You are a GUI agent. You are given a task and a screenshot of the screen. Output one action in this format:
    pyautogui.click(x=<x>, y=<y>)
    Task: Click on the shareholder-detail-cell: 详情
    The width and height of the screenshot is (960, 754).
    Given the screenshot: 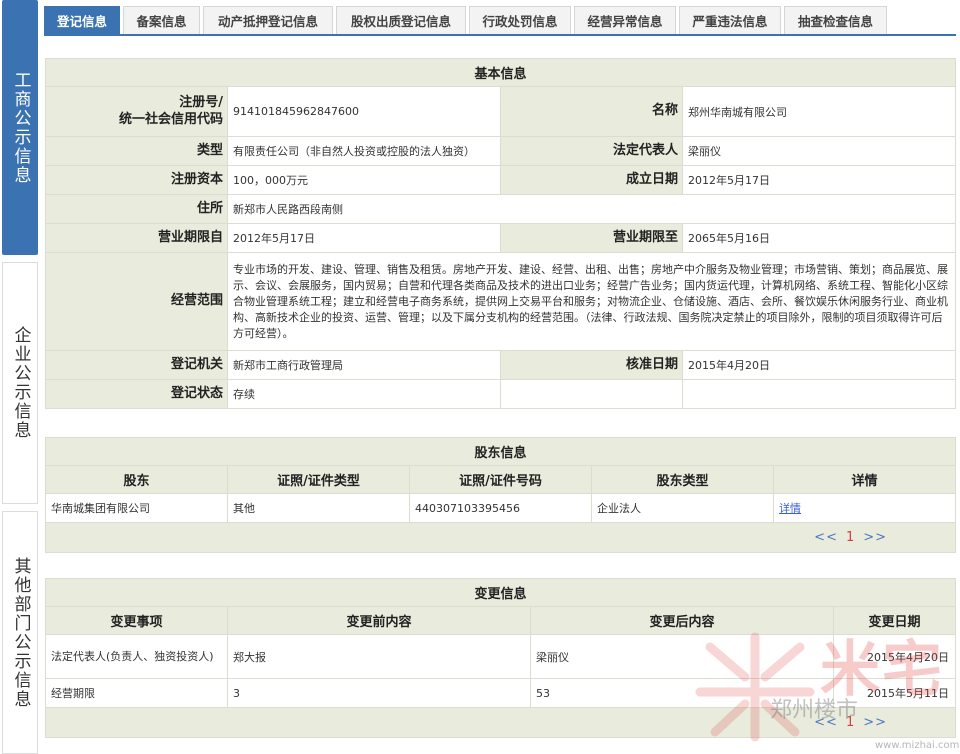 What is the action you would take?
    pyautogui.click(x=864, y=508)
    